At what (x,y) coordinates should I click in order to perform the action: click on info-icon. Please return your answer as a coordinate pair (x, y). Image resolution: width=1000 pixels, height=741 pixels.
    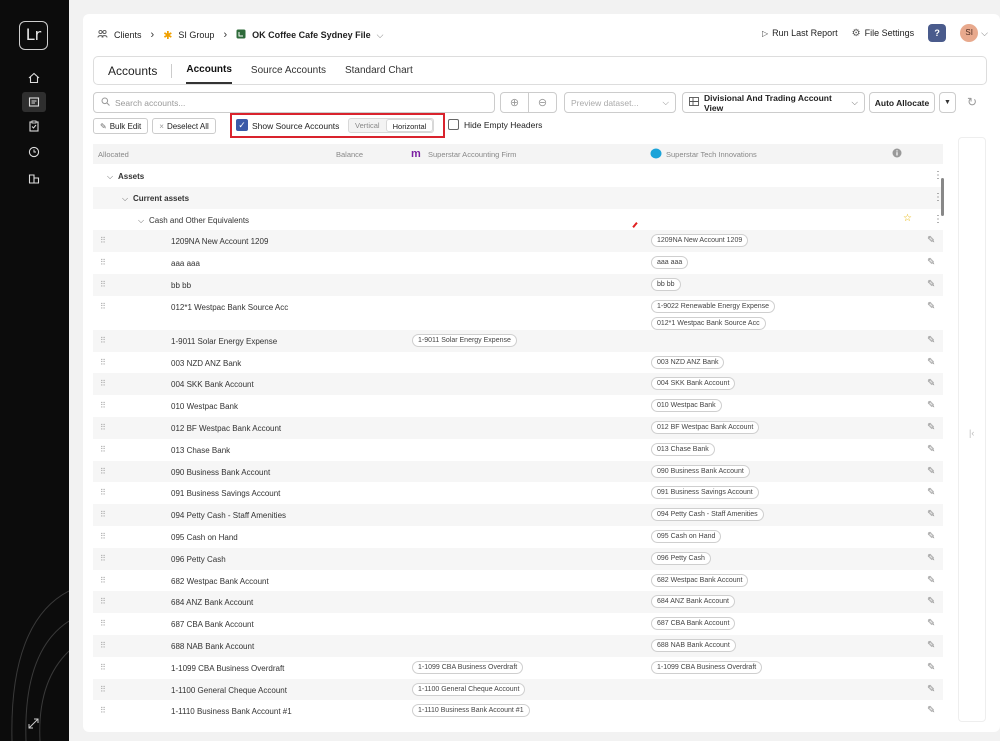
    Looking at the image, I should click on (897, 154).